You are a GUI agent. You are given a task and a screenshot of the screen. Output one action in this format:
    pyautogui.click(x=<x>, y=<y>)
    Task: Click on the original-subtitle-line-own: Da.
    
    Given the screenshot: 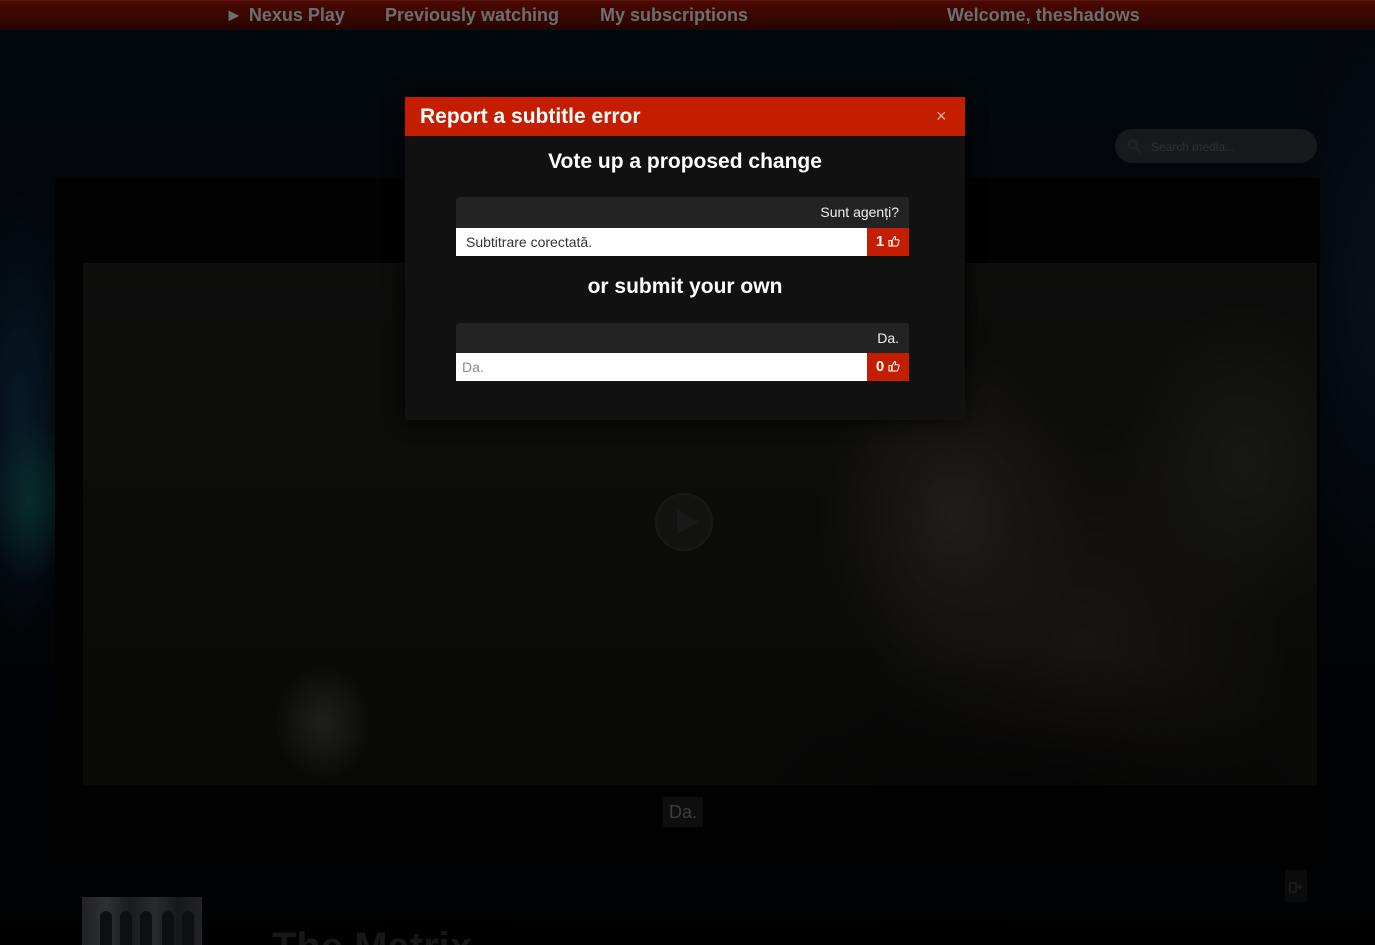 What is the action you would take?
    pyautogui.click(x=682, y=338)
    